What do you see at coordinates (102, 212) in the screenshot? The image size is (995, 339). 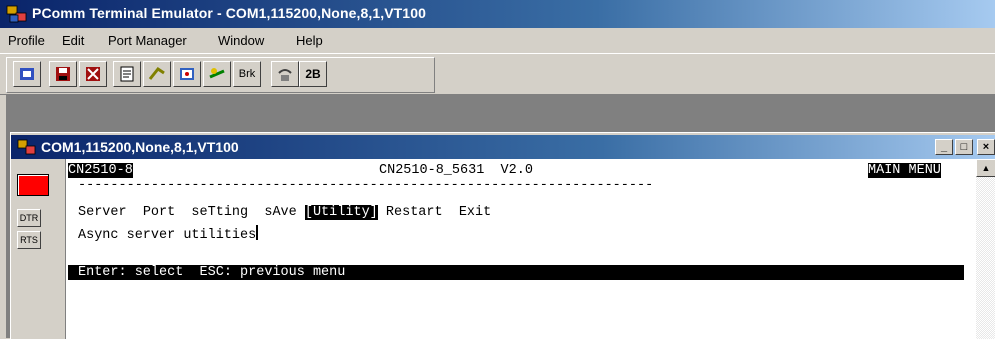 I see `menu-item-server: Server` at bounding box center [102, 212].